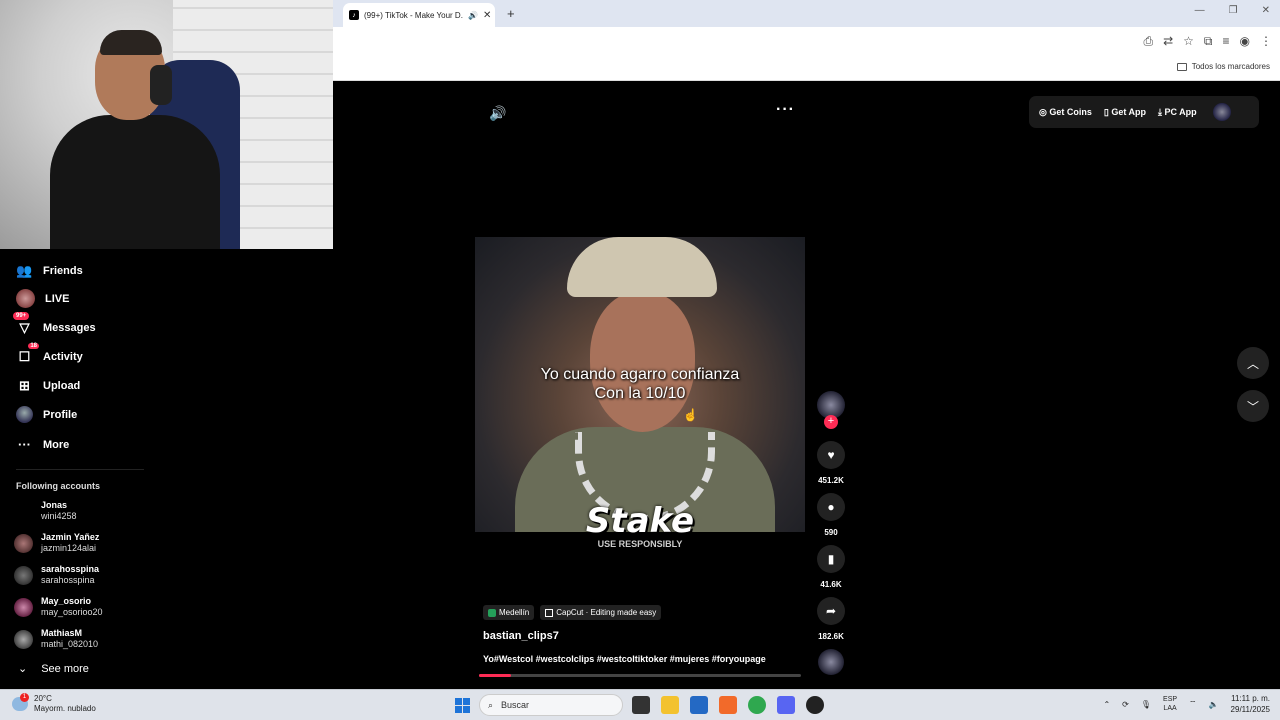 The width and height of the screenshot is (1280, 720). Describe the element at coordinates (1266, 10) in the screenshot. I see `window-close-icon: ✕` at that location.